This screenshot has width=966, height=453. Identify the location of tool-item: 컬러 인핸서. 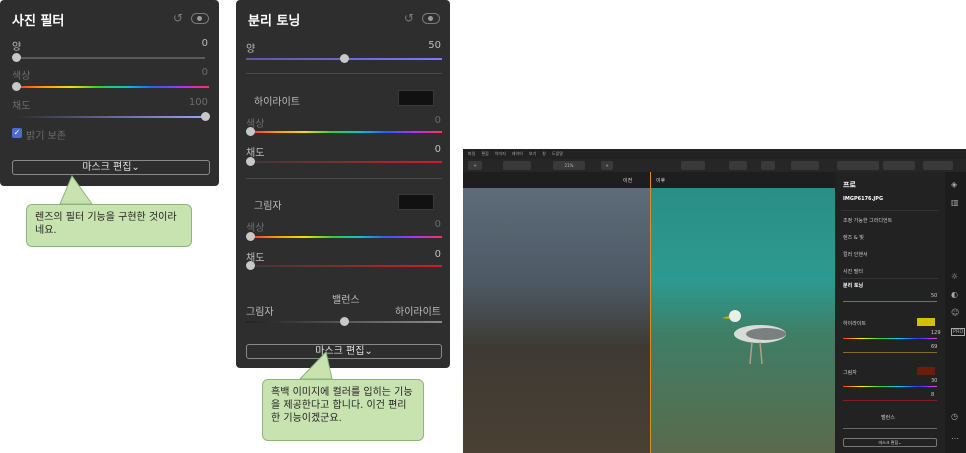
(855, 254).